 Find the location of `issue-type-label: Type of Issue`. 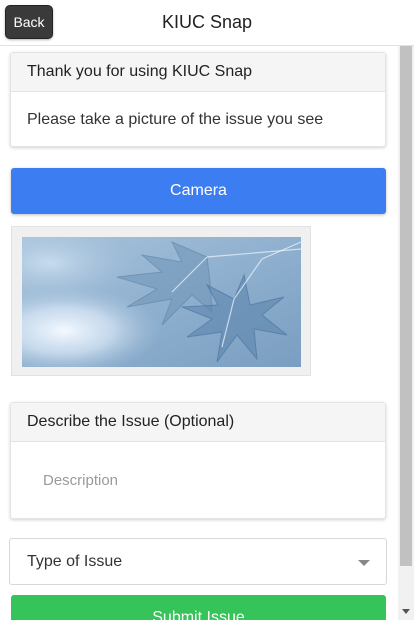

issue-type-label: Type of Issue is located at coordinates (75, 561).